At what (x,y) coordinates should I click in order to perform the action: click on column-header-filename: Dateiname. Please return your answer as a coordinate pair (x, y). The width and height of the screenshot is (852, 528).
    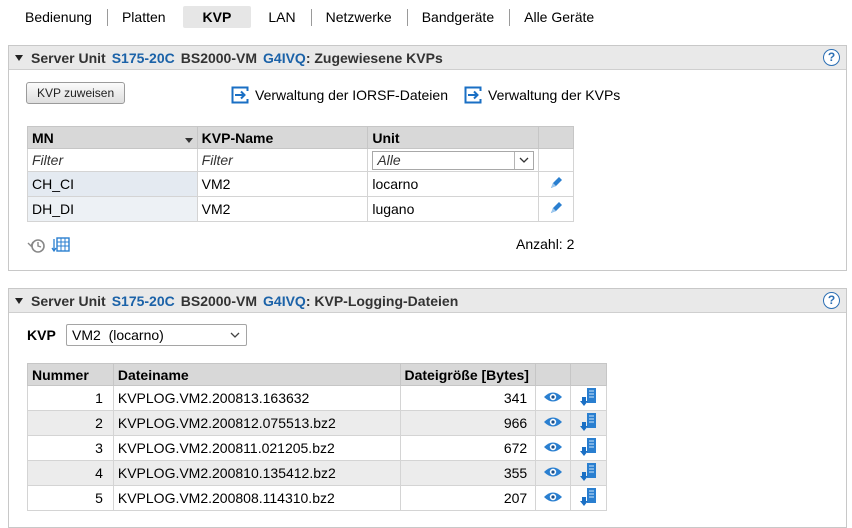
    Looking at the image, I should click on (256, 374).